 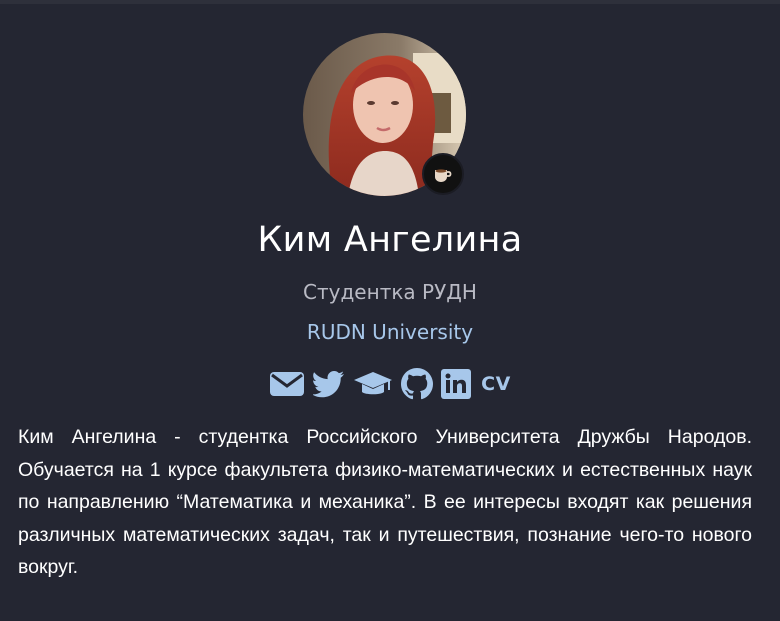 I want to click on github-icon, so click(x=417, y=384).